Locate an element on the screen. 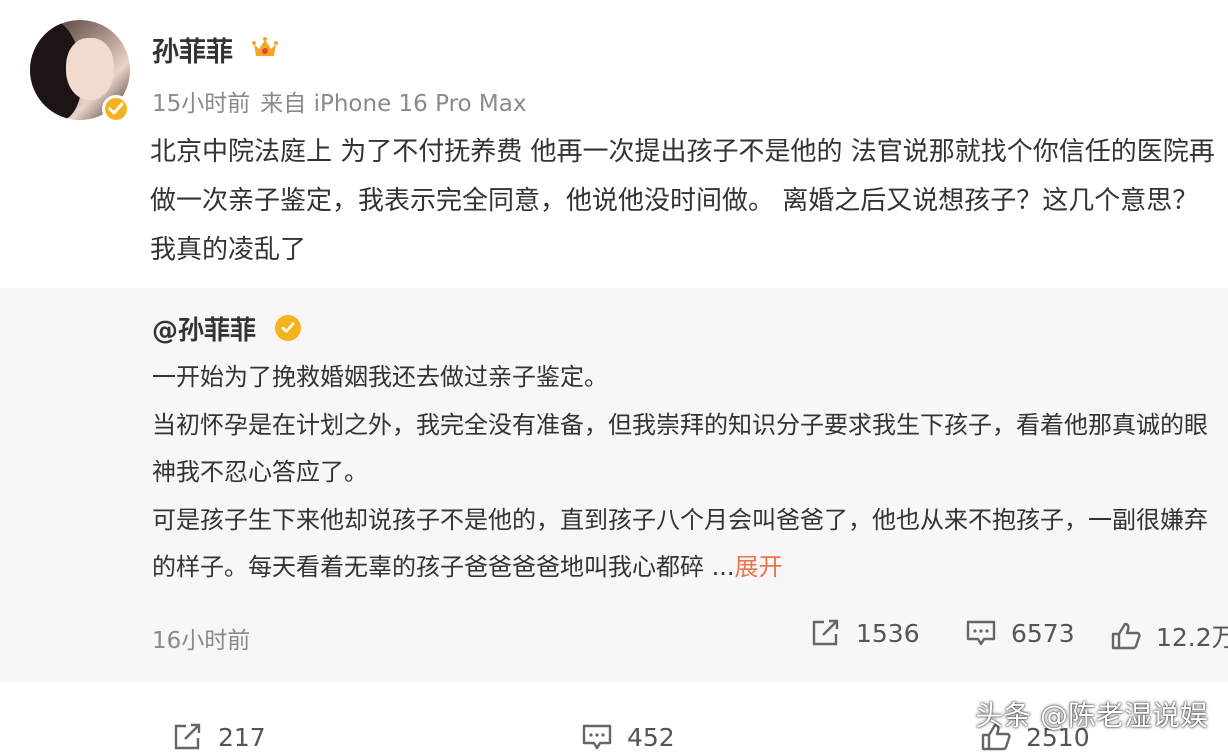  repost-count: 1536 is located at coordinates (888, 633).